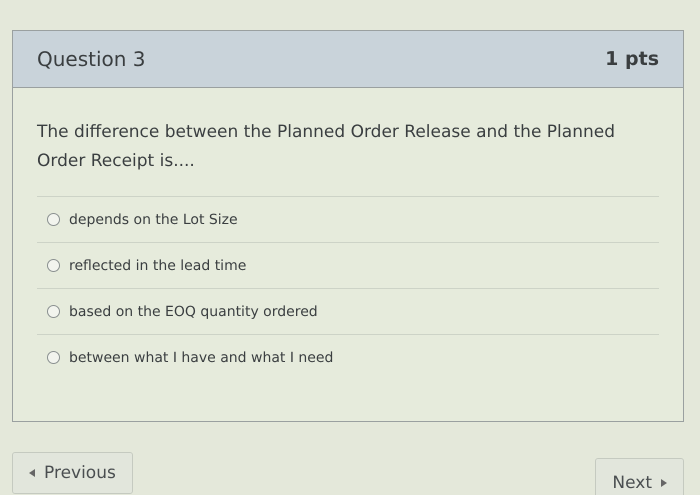 The width and height of the screenshot is (700, 495). Describe the element at coordinates (632, 59) in the screenshot. I see `points-label: 1 pts` at that location.